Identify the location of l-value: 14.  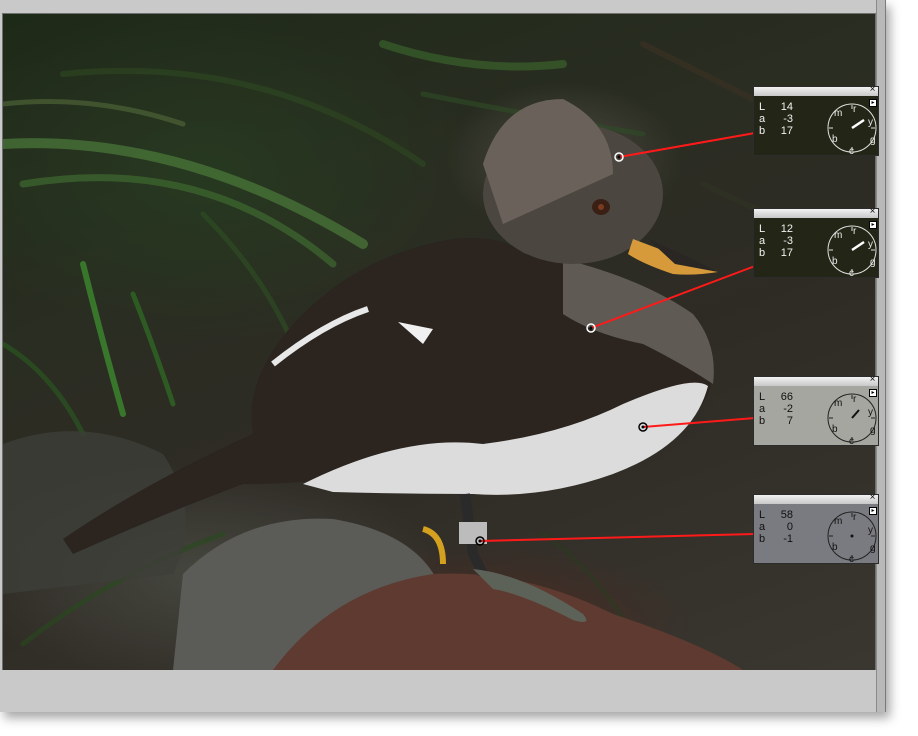
(786, 107).